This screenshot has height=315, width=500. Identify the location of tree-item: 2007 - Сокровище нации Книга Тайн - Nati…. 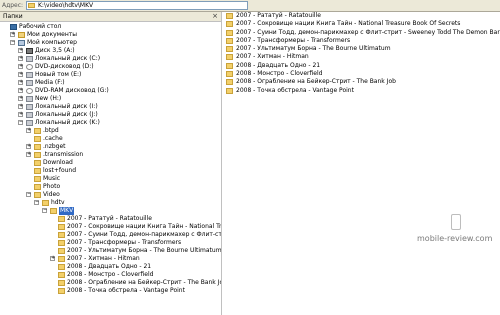
(110, 227).